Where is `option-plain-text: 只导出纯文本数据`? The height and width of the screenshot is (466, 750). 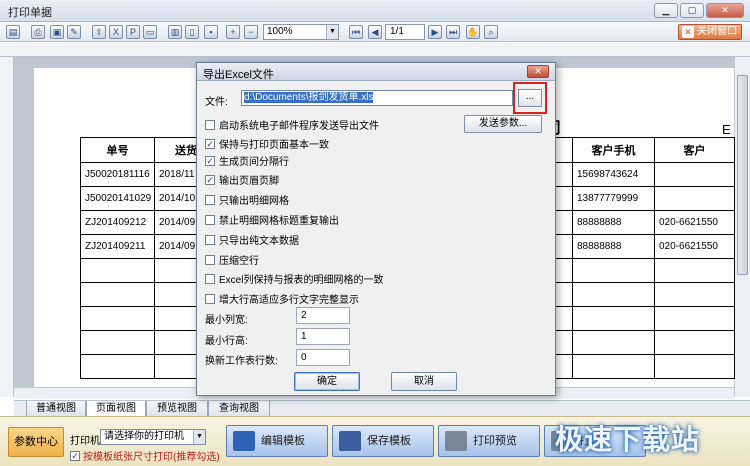 option-plain-text: 只导出纯文本数据 is located at coordinates (252, 239).